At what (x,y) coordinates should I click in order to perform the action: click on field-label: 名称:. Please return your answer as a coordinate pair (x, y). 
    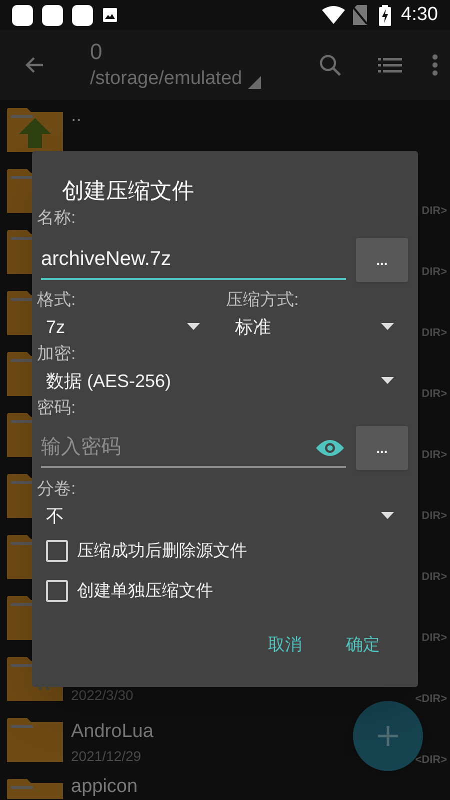
    Looking at the image, I should click on (57, 218).